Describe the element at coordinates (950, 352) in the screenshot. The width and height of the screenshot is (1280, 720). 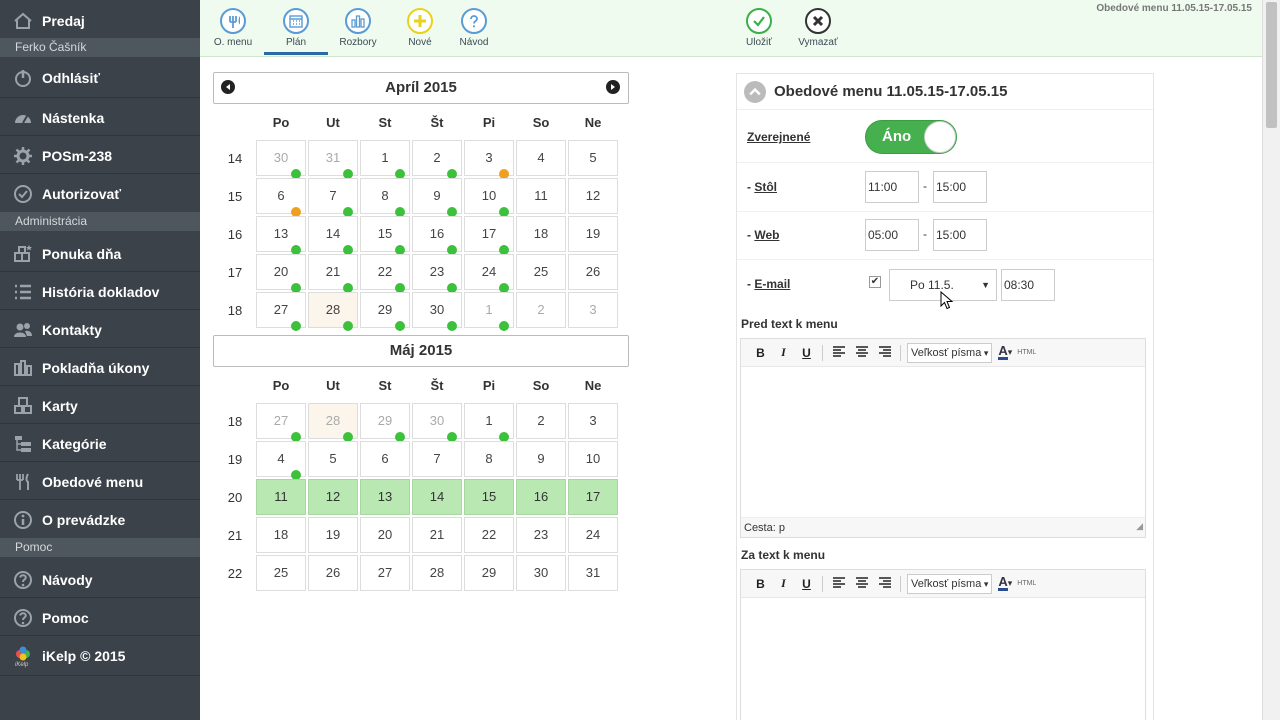
I see `font-size-select: Veľkosť písma ▾` at that location.